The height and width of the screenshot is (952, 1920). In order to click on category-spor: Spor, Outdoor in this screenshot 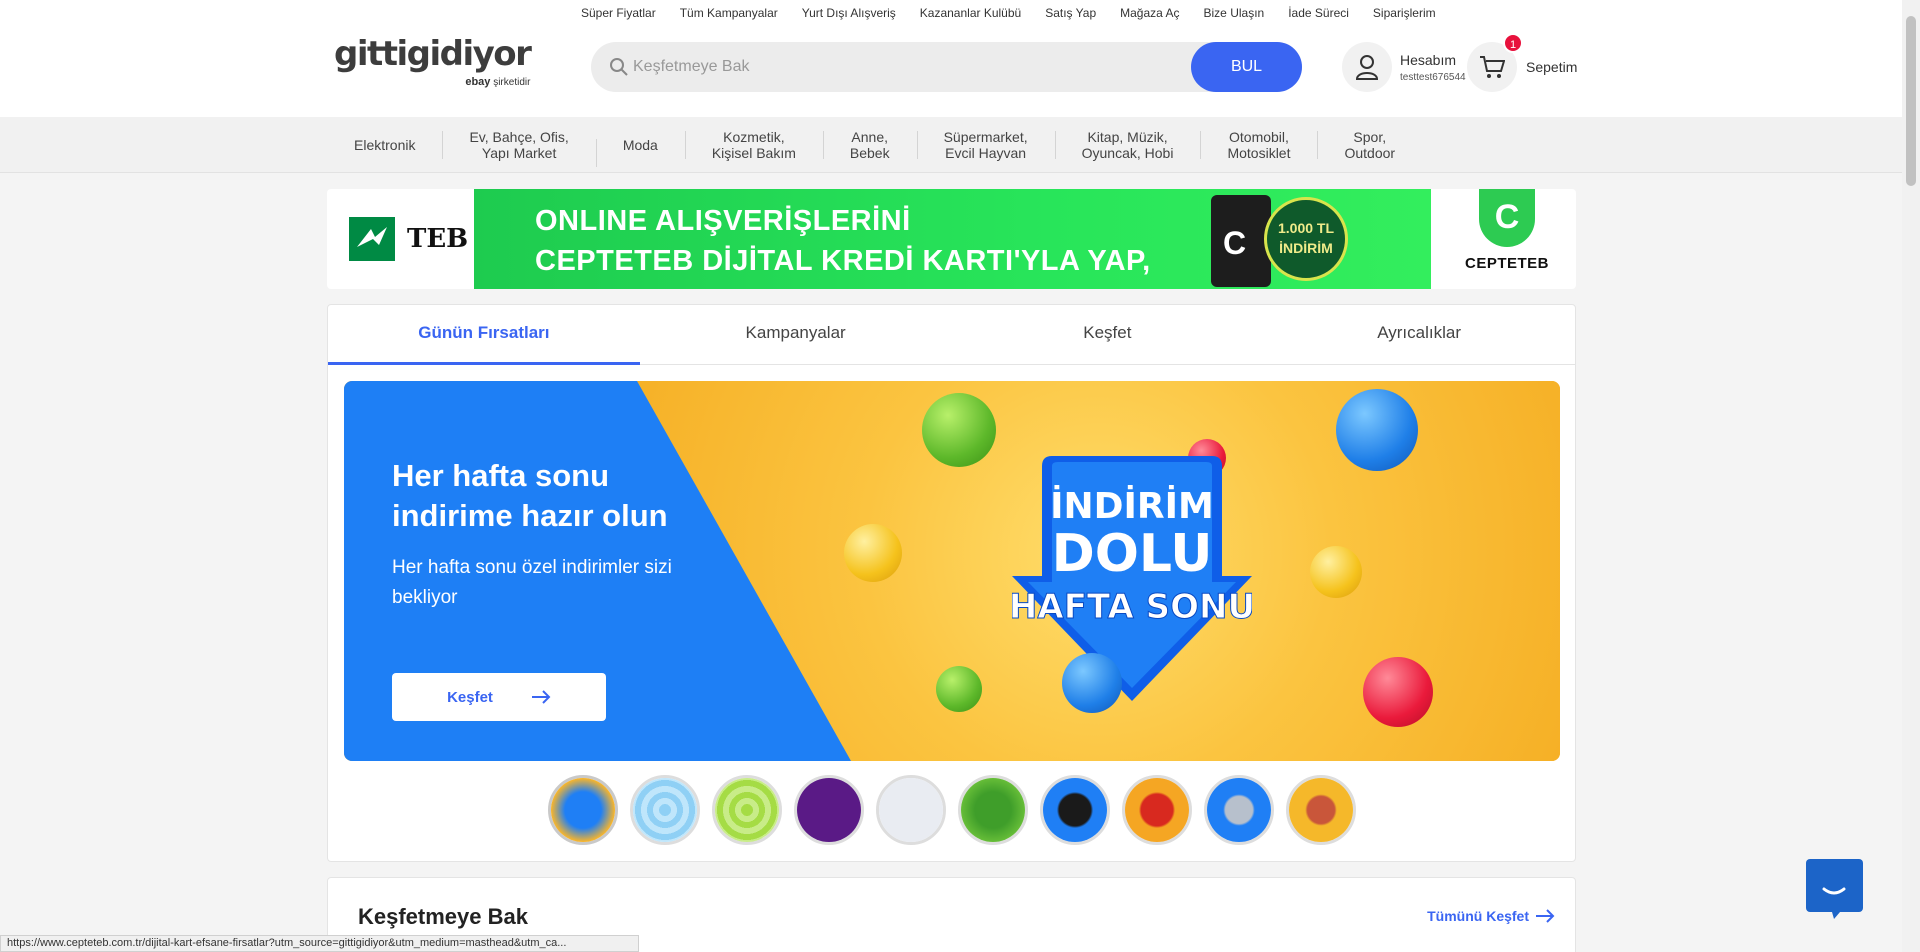, I will do `click(1369, 145)`.